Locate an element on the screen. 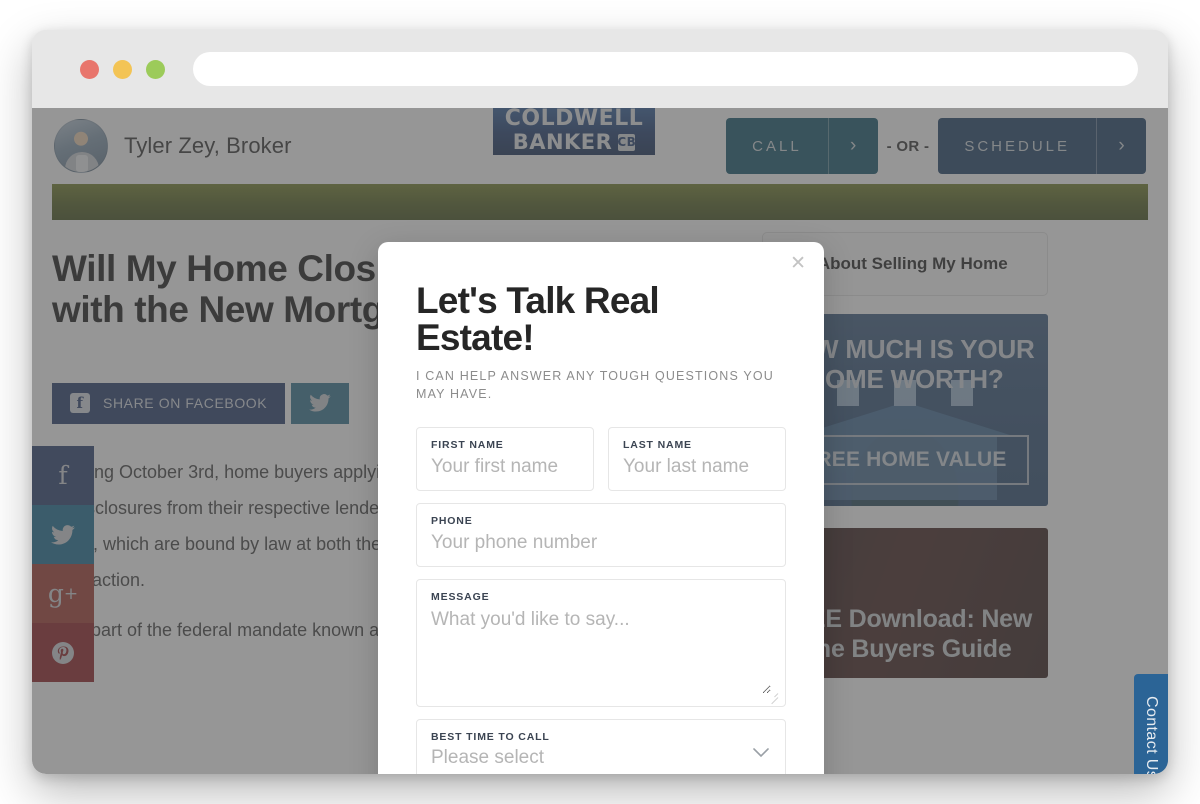 The image size is (1200, 804). minimize-window-button is located at coordinates (122, 69).